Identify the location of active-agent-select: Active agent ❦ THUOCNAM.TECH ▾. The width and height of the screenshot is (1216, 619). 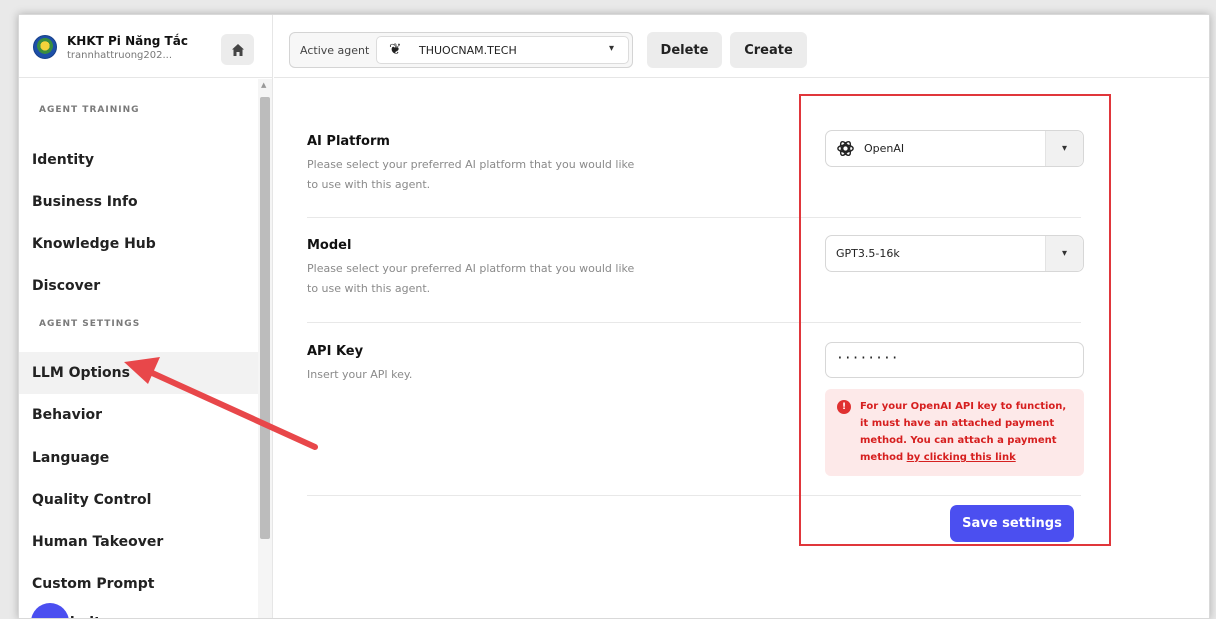
(461, 50).